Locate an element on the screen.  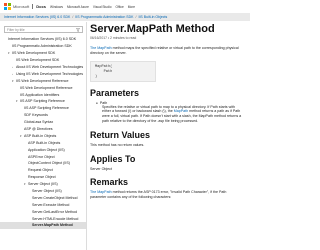
sidebar-item: IIS Programmatic Administration SDK is located at coordinates (43, 46).